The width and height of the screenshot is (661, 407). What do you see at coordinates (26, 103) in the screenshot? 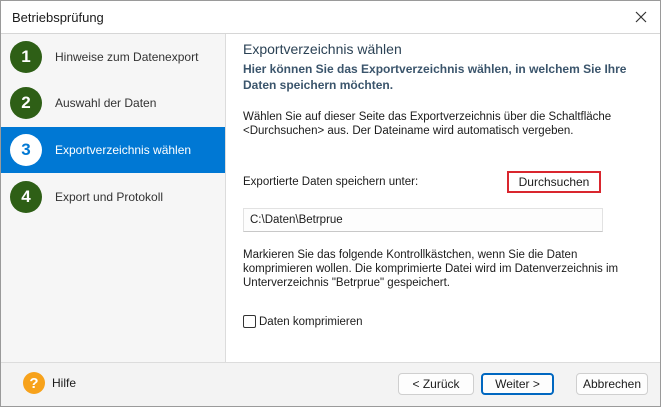
I see `step-number: 2` at bounding box center [26, 103].